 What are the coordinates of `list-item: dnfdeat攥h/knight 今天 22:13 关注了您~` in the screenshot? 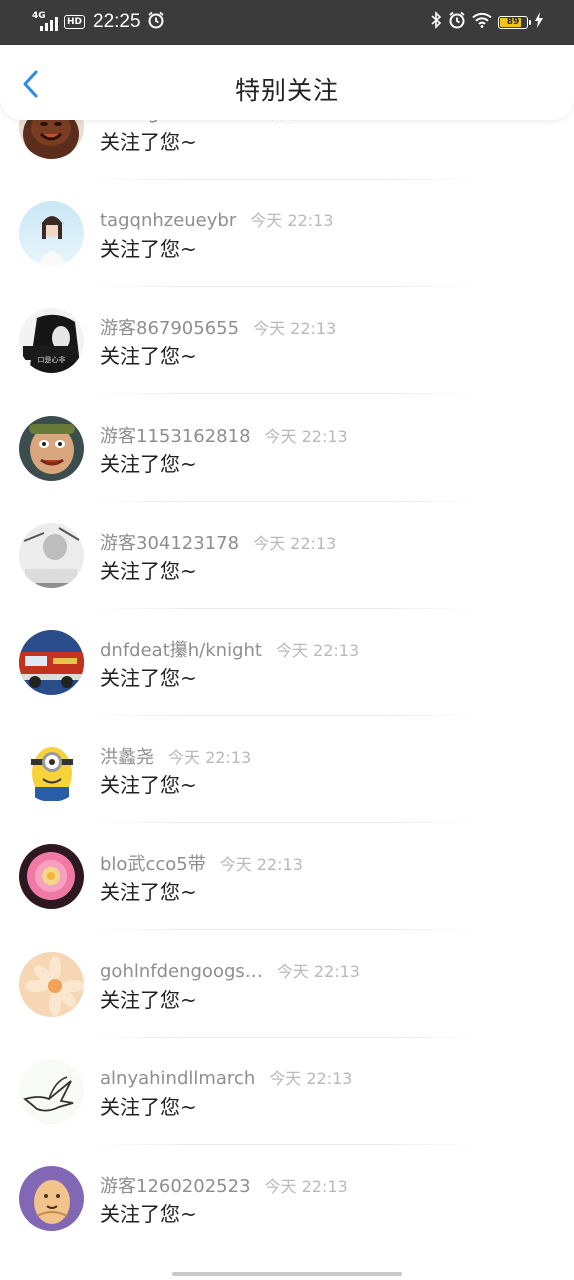 It's located at (287, 666).